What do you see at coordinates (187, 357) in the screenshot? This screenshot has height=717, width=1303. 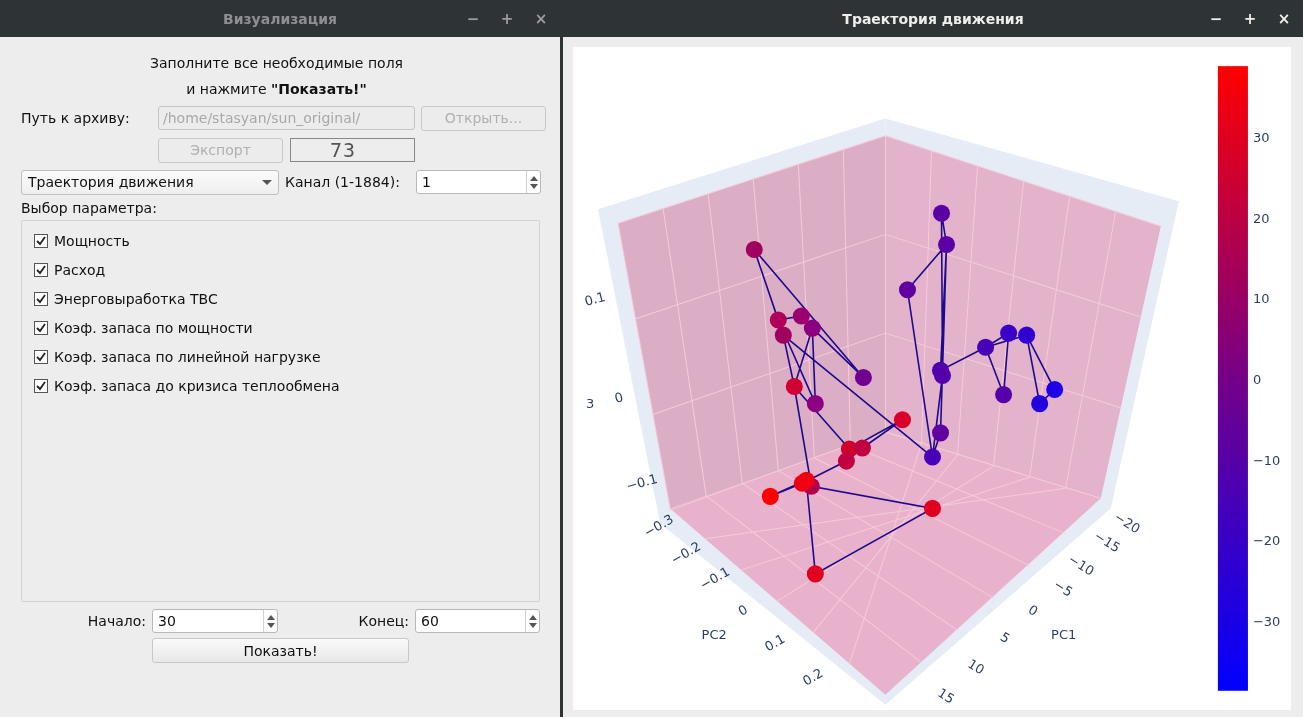 I see `checkbox-label: Коэф. запаса по линейной нагрузке` at bounding box center [187, 357].